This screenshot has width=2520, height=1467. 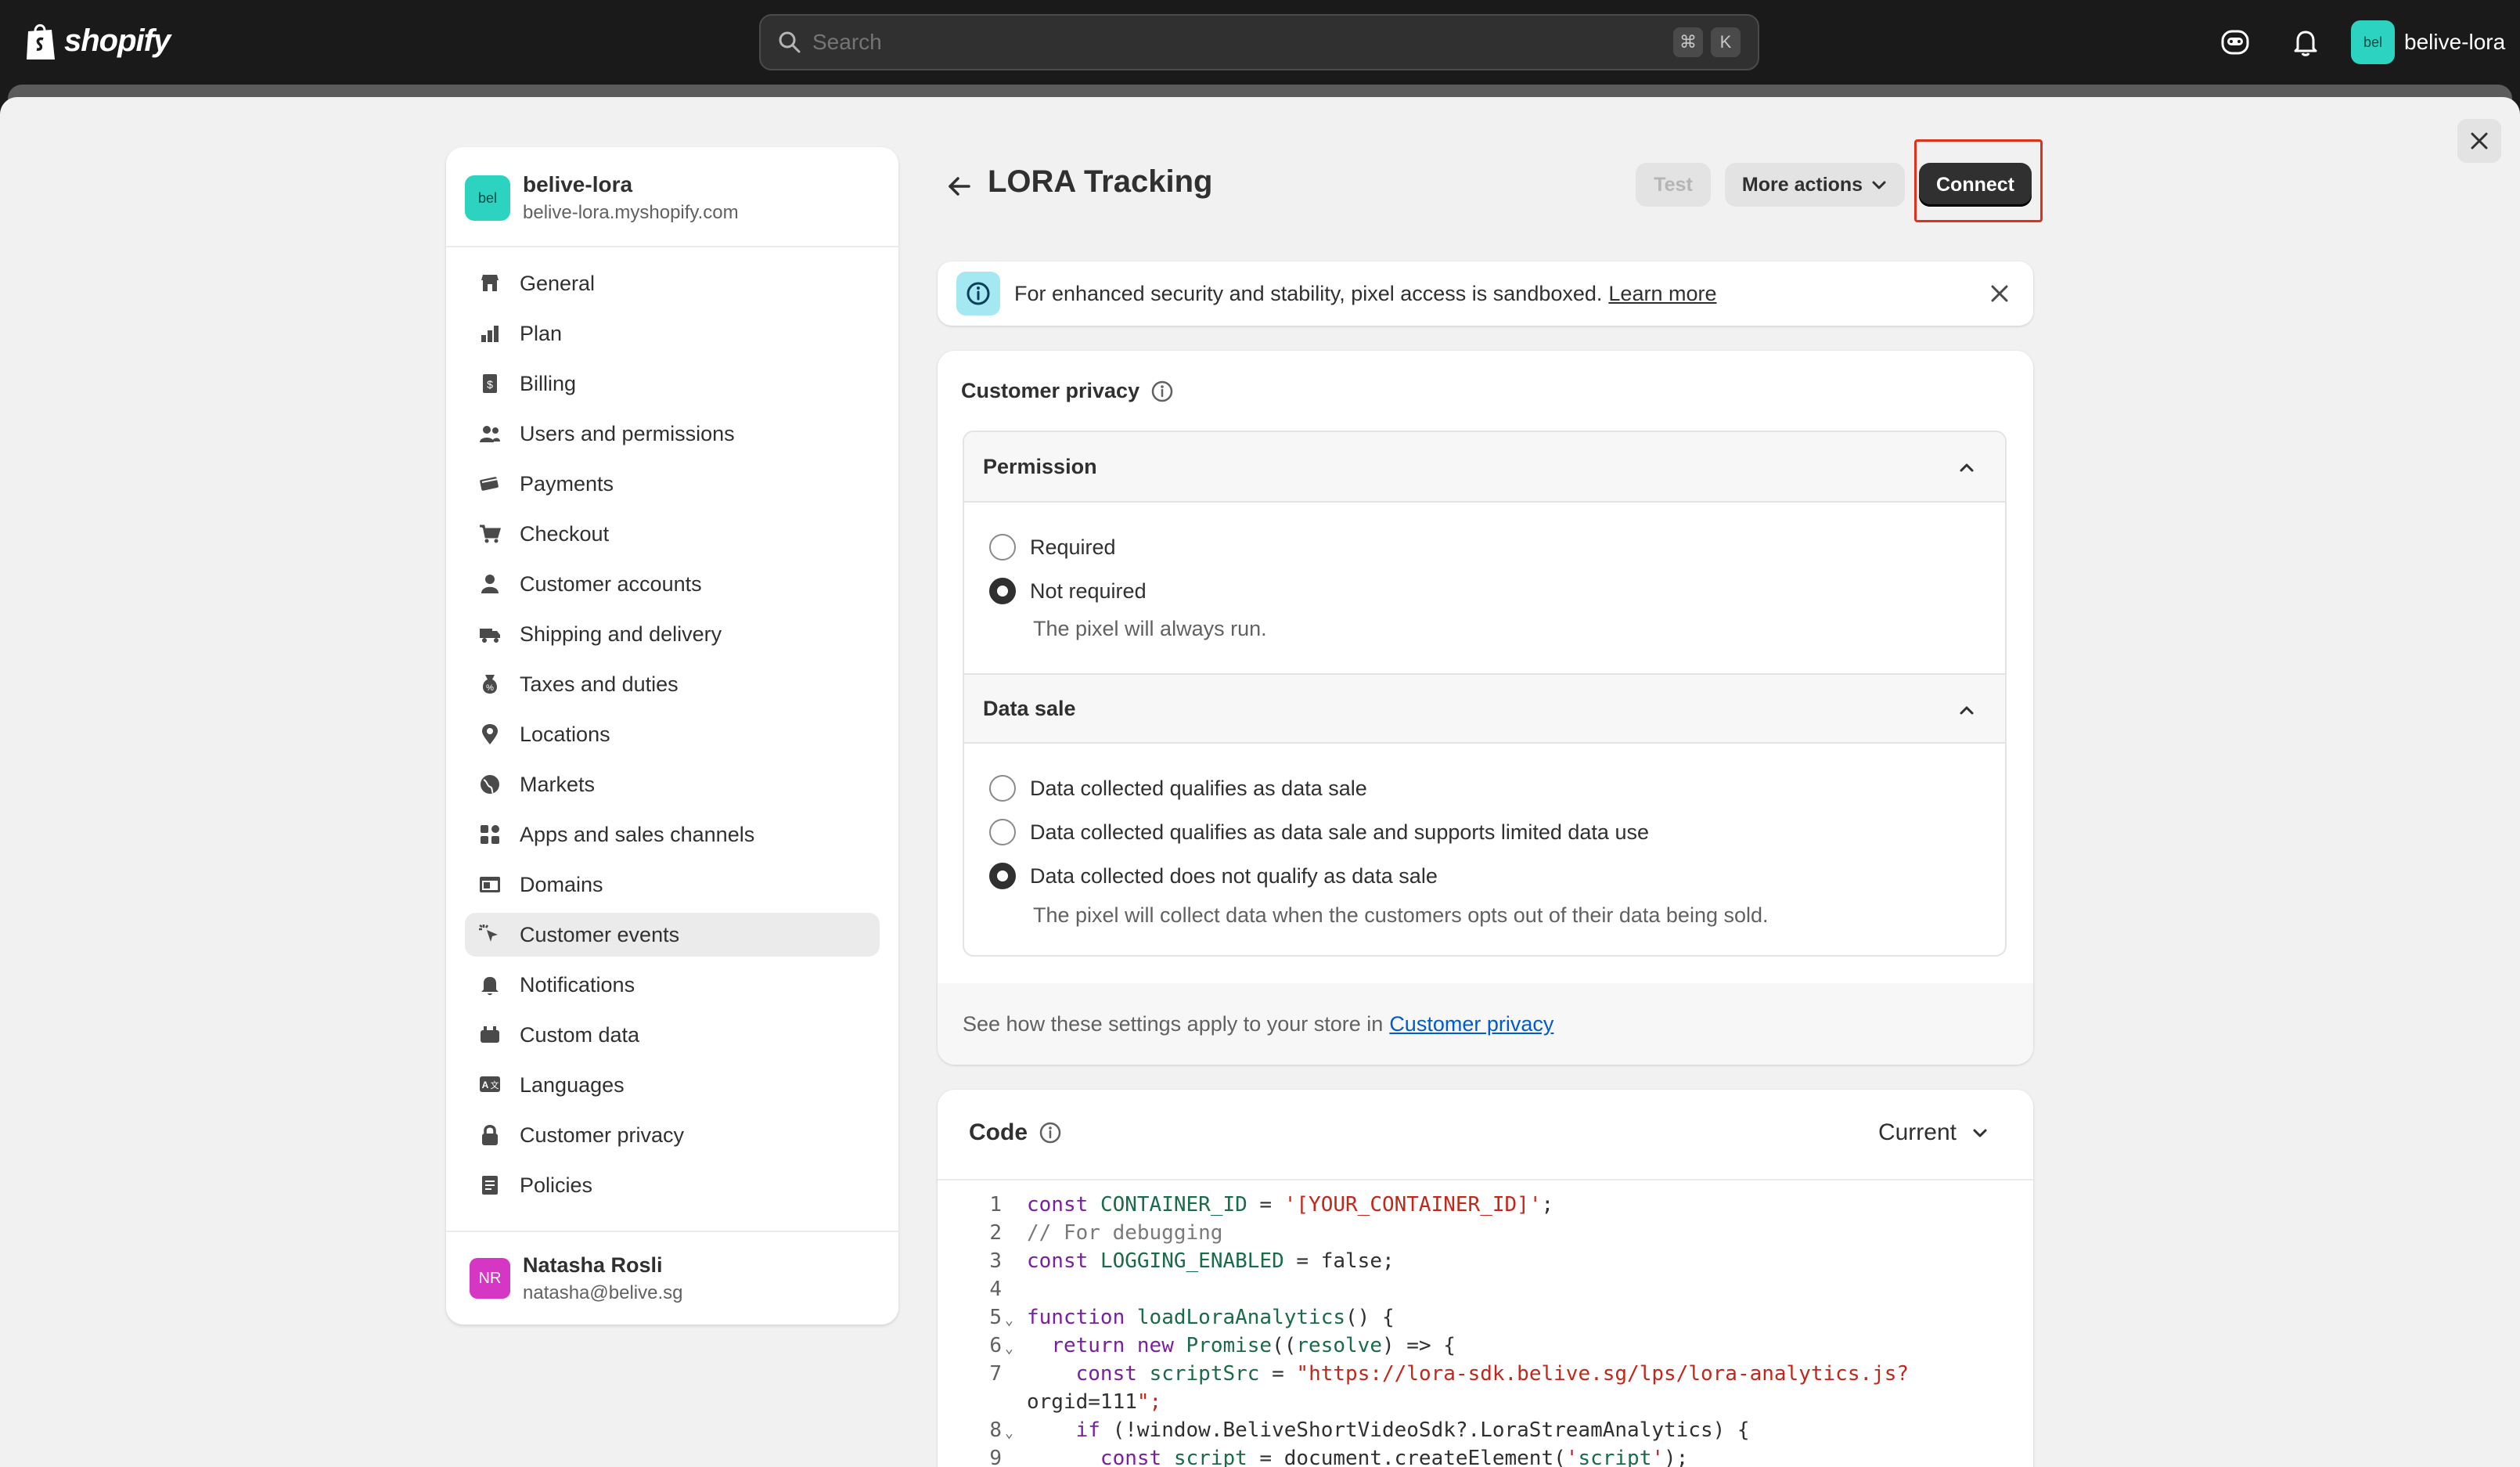 I want to click on back-arrow-icon, so click(x=959, y=186).